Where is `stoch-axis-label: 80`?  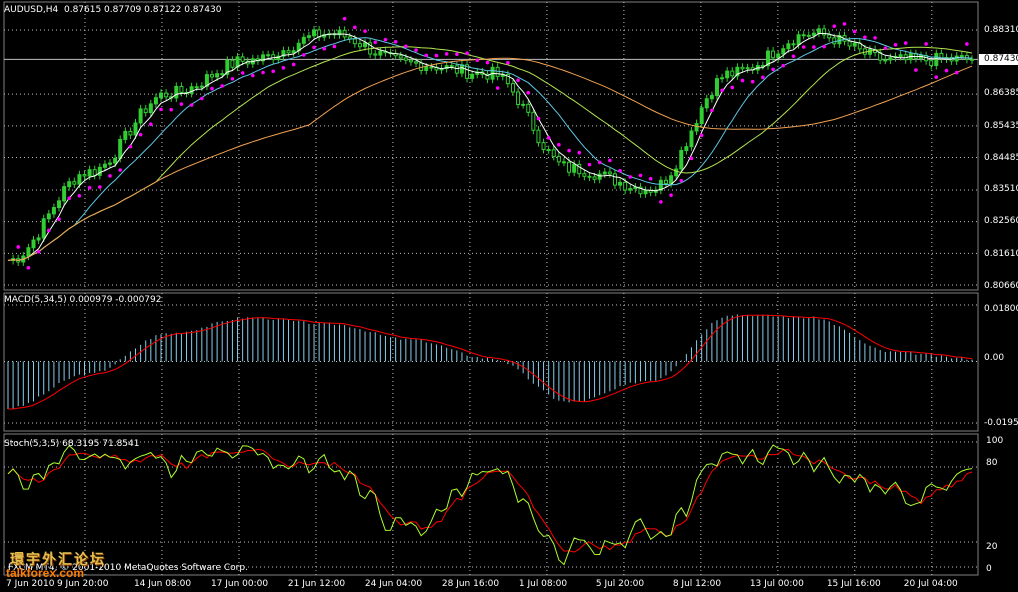 stoch-axis-label: 80 is located at coordinates (992, 463).